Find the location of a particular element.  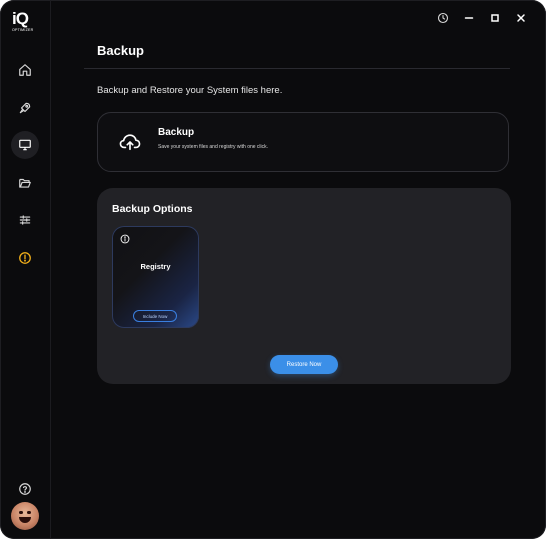

sliders-icon is located at coordinates (25, 220).